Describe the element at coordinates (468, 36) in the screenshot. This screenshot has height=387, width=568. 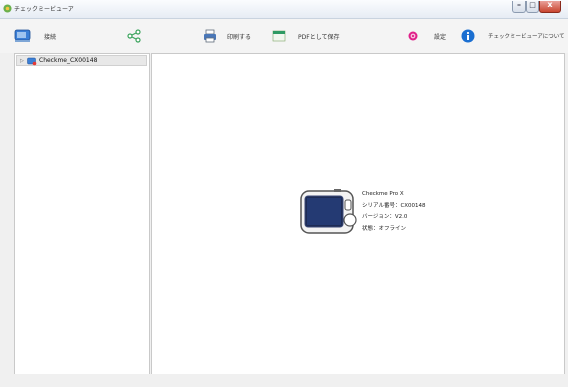
I see `info-icon` at that location.